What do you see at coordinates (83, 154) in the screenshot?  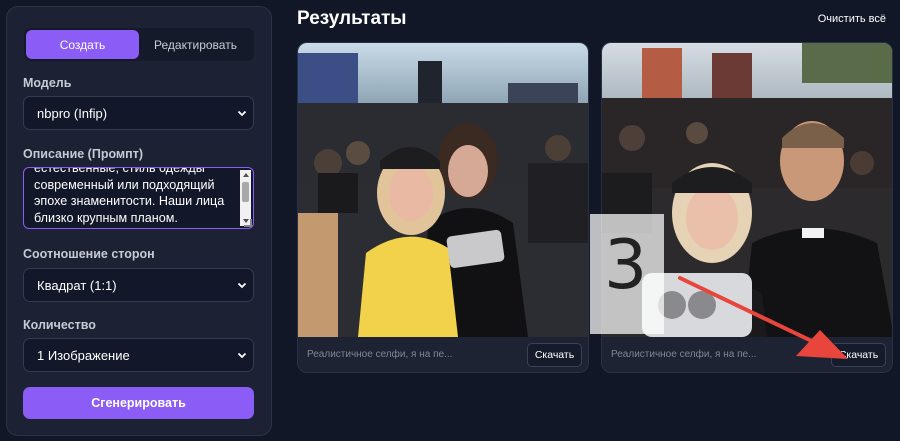 I see `prompt-label: Описание (Промпт)` at bounding box center [83, 154].